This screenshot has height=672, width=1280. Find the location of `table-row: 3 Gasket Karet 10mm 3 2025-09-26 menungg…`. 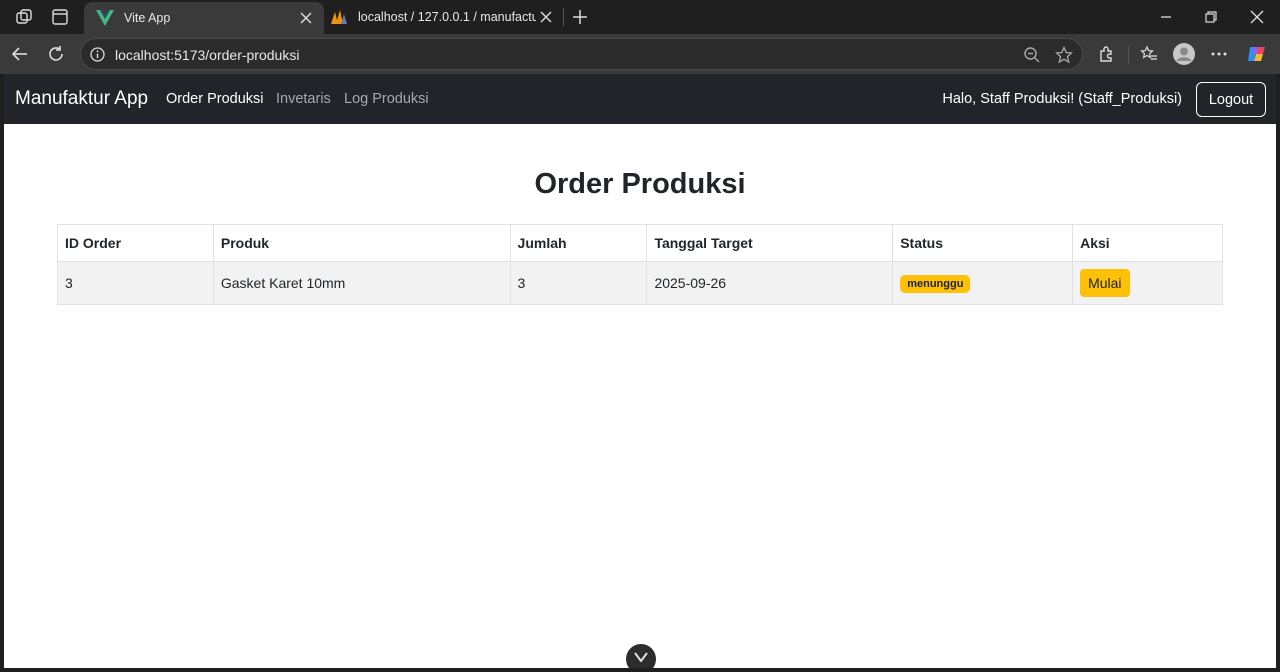

table-row: 3 Gasket Karet 10mm 3 2025-09-26 menungg… is located at coordinates (640, 283).